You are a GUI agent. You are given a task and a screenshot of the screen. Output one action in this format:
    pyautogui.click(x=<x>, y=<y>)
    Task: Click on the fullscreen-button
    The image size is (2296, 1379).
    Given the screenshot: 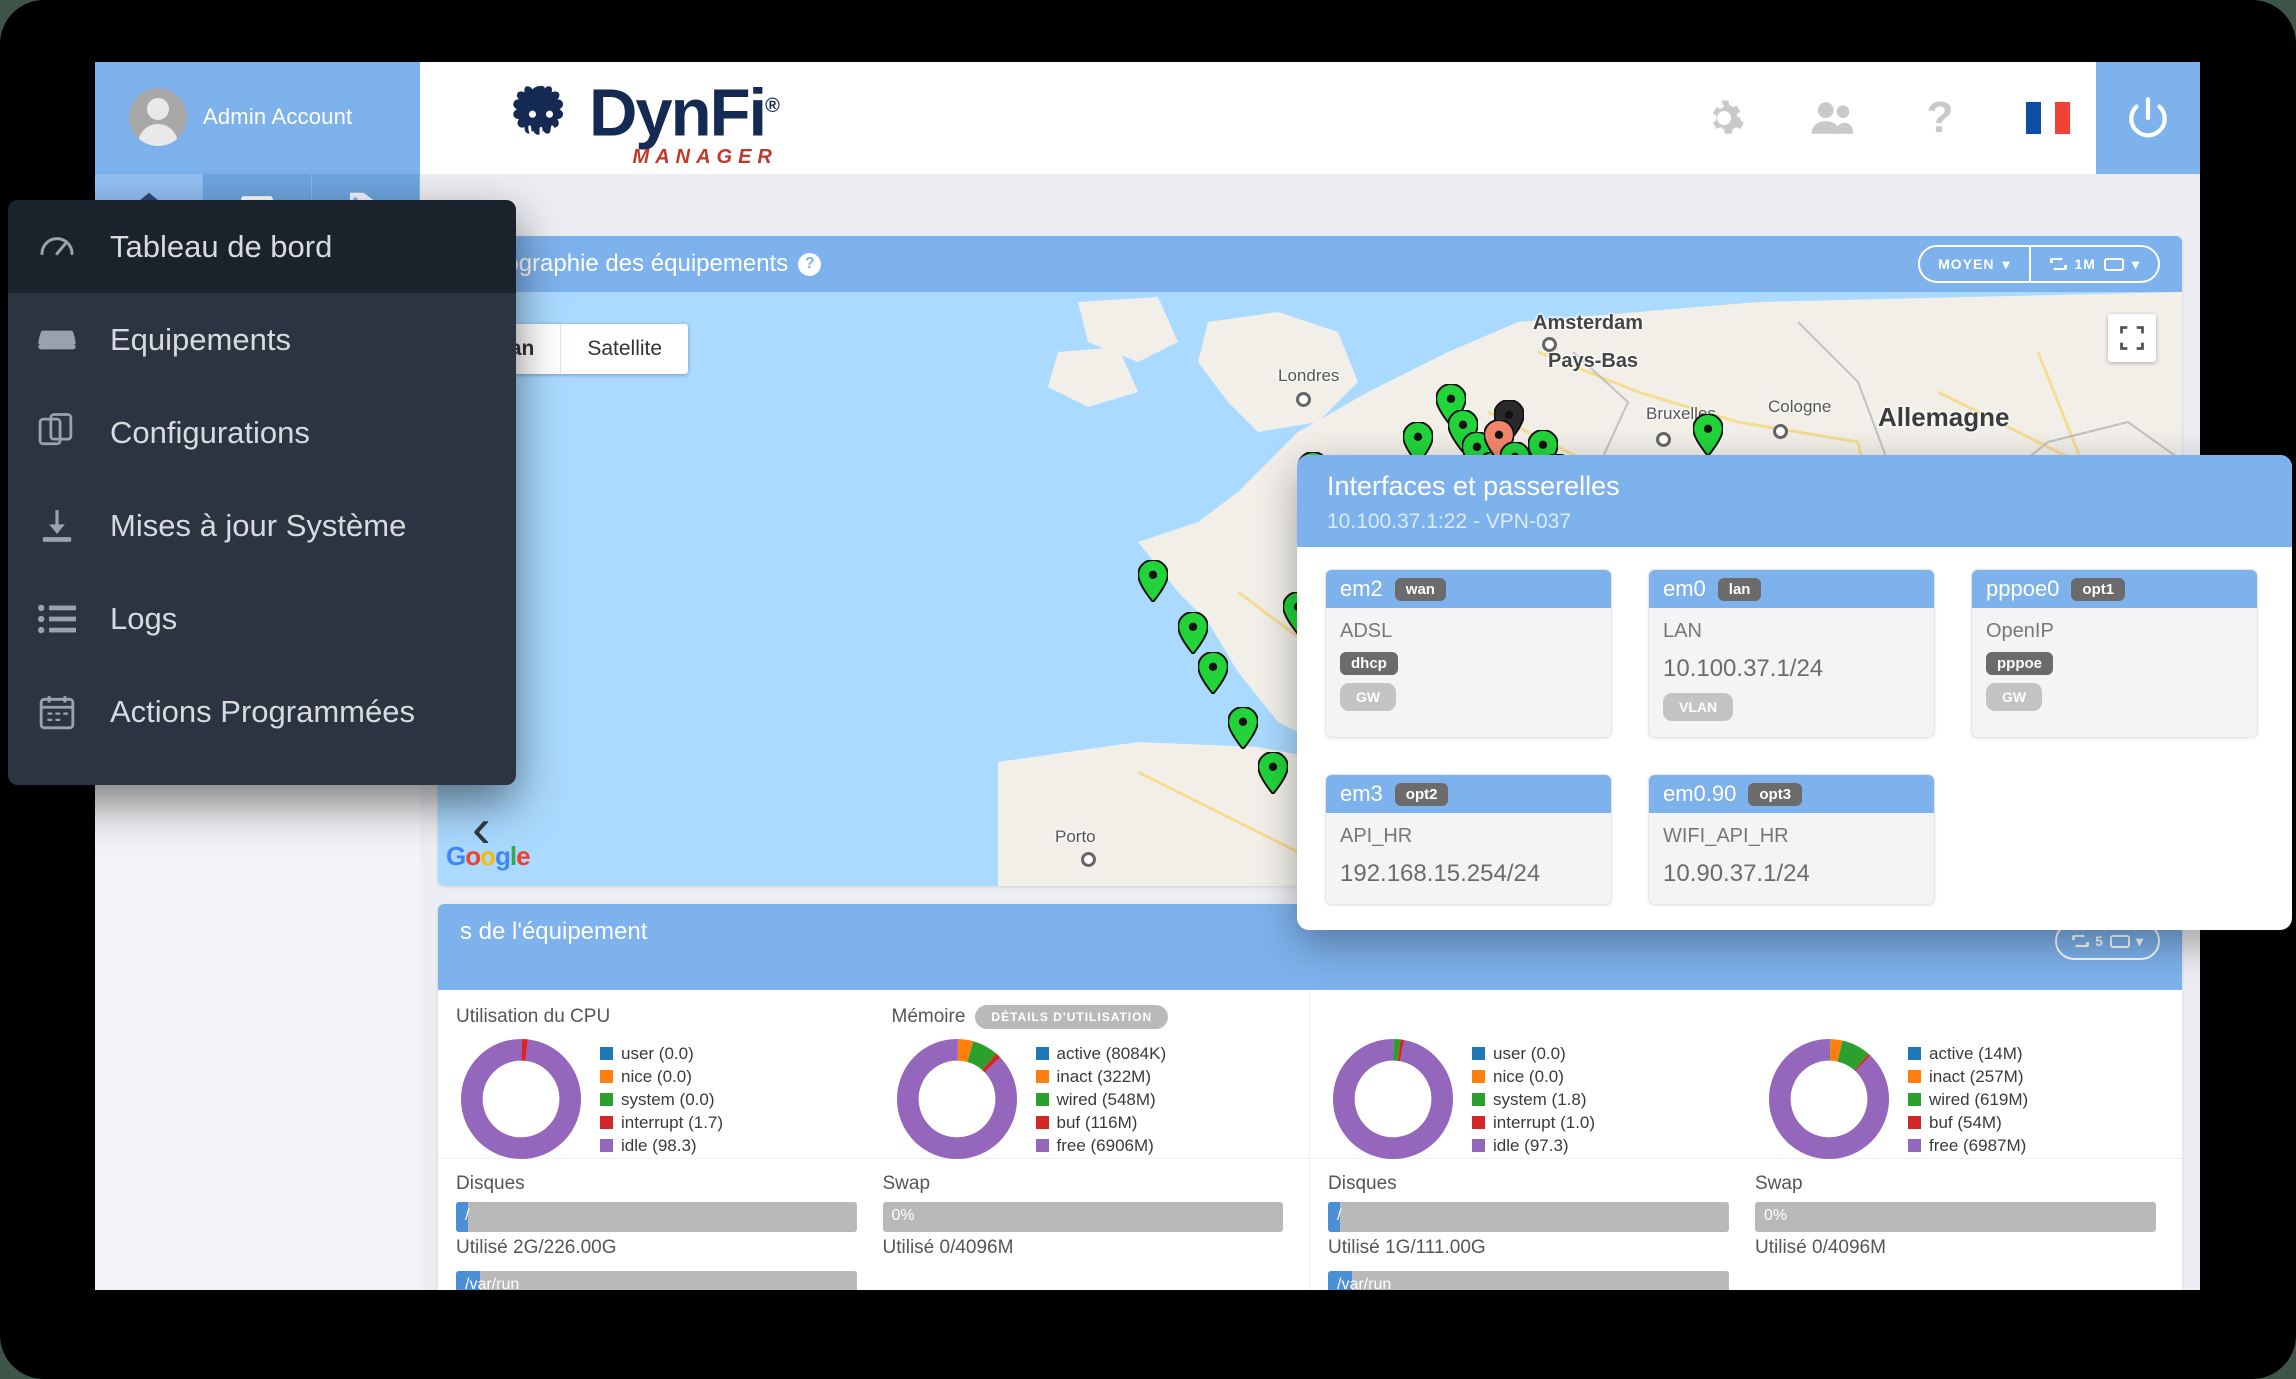 What is the action you would take?
    pyautogui.click(x=2132, y=338)
    